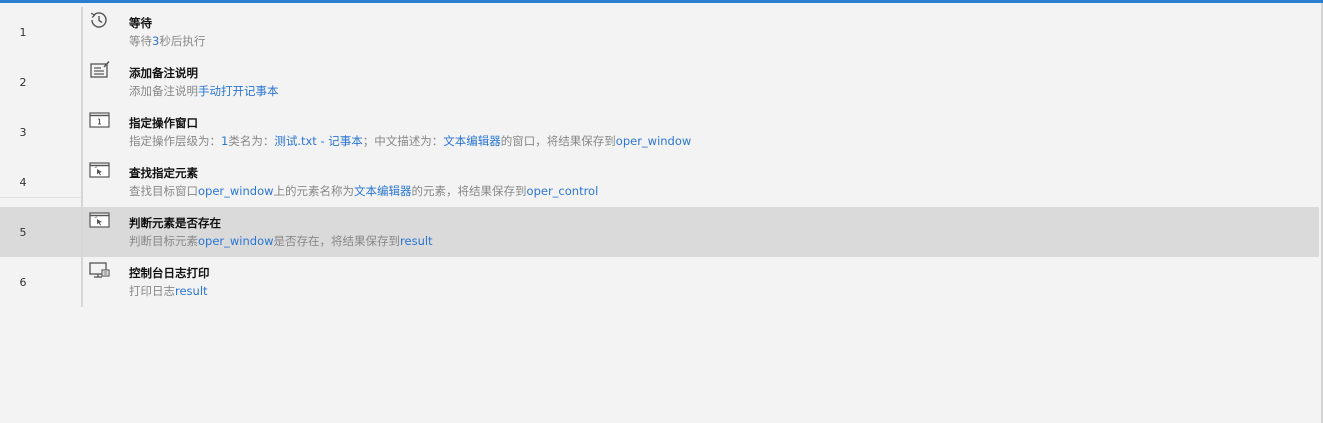 The width and height of the screenshot is (1323, 423). I want to click on step-param-value: 测试.txt - 记事本, so click(318, 141).